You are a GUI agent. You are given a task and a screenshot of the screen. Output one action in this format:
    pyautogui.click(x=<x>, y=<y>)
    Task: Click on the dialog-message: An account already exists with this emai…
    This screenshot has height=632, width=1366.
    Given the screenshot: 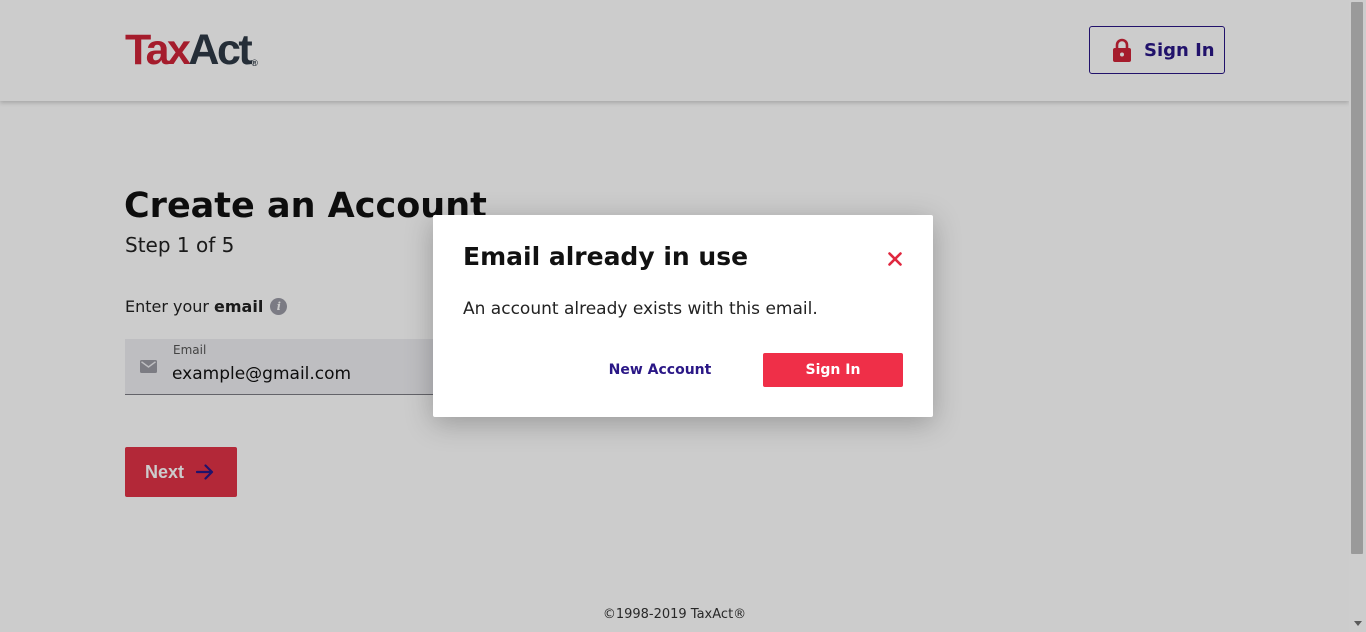 What is the action you would take?
    pyautogui.click(x=640, y=309)
    